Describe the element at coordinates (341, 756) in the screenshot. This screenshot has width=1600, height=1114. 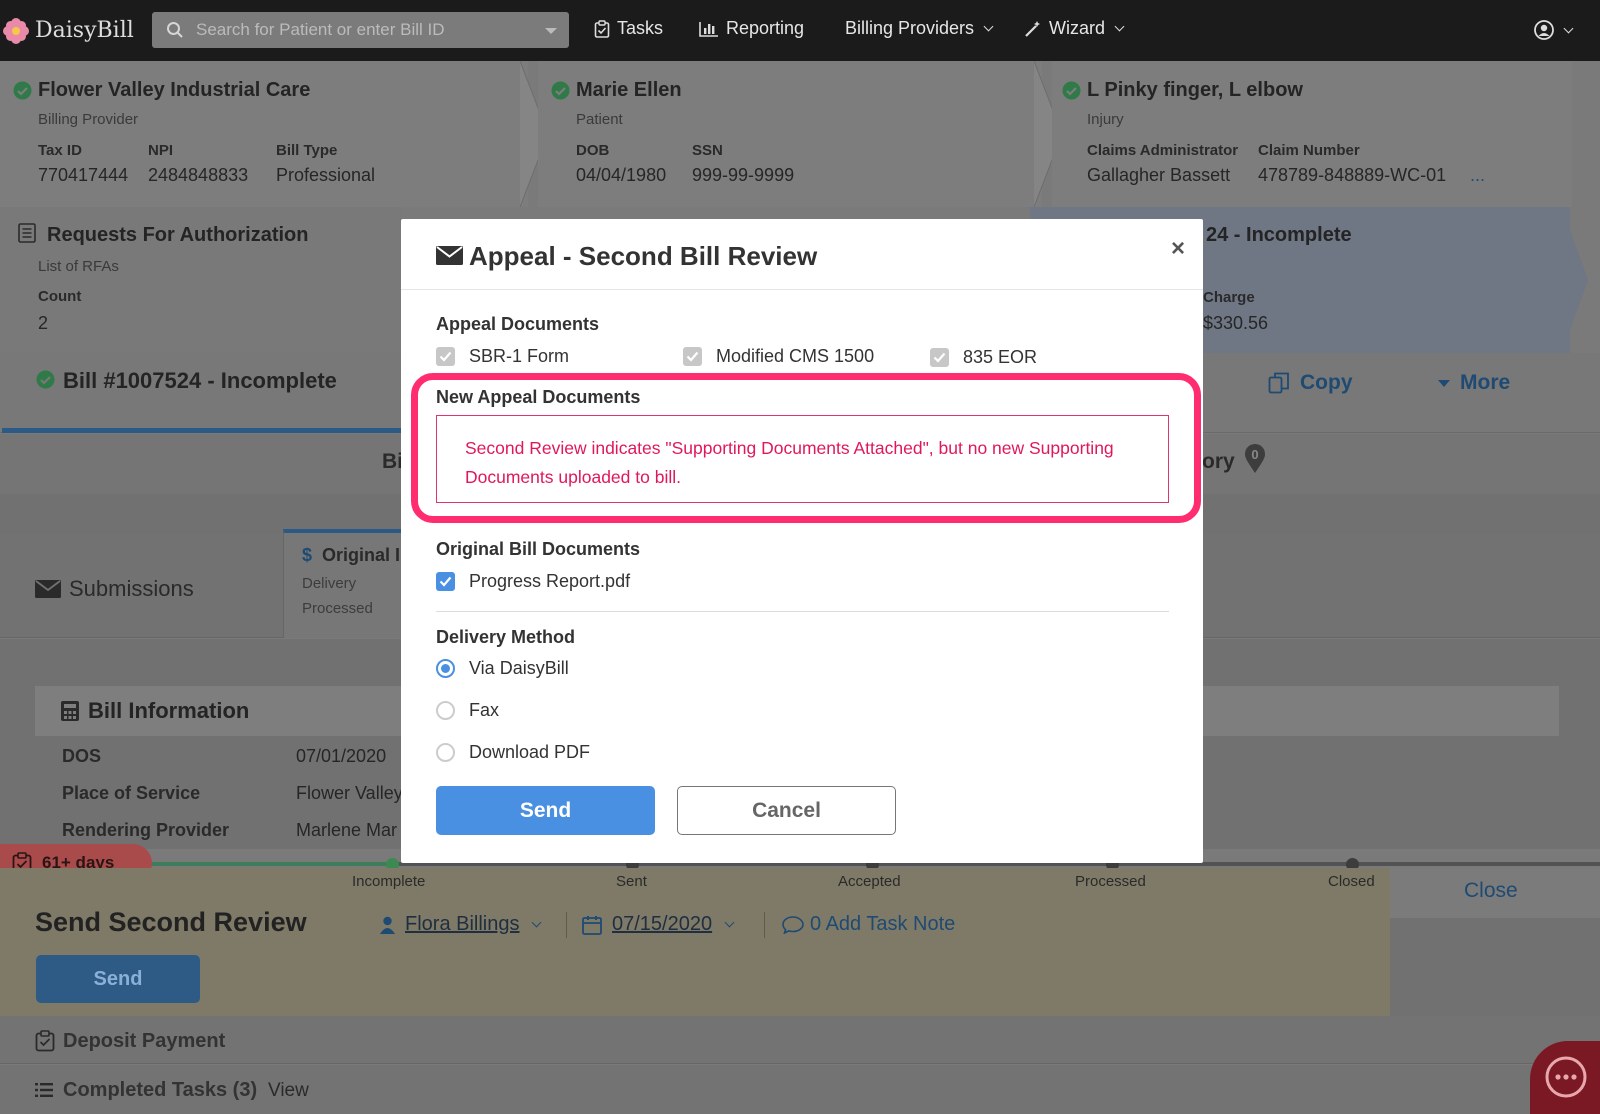
I see `dos-value: 07/01/2020` at that location.